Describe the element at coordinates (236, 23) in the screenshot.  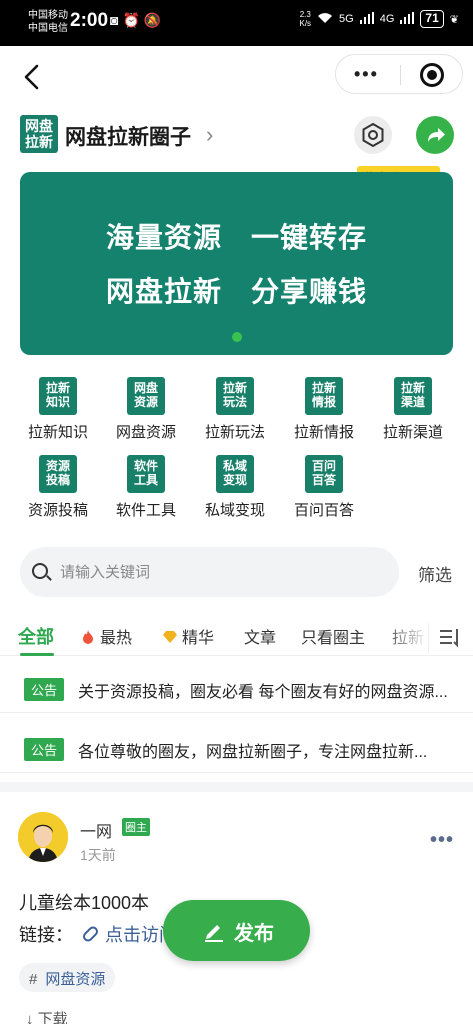
I see `status-bar: 中国移动 中国电信 2:00 ◙⏰🔕 2.3 K/s 5G 4G 71 ❦` at that location.